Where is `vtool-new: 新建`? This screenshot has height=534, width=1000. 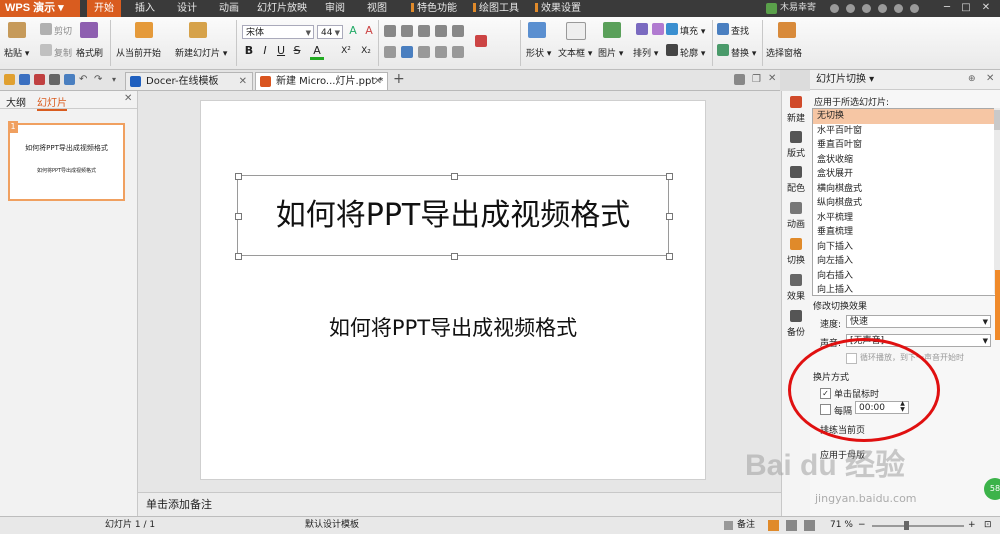 vtool-new: 新建 is located at coordinates (796, 117).